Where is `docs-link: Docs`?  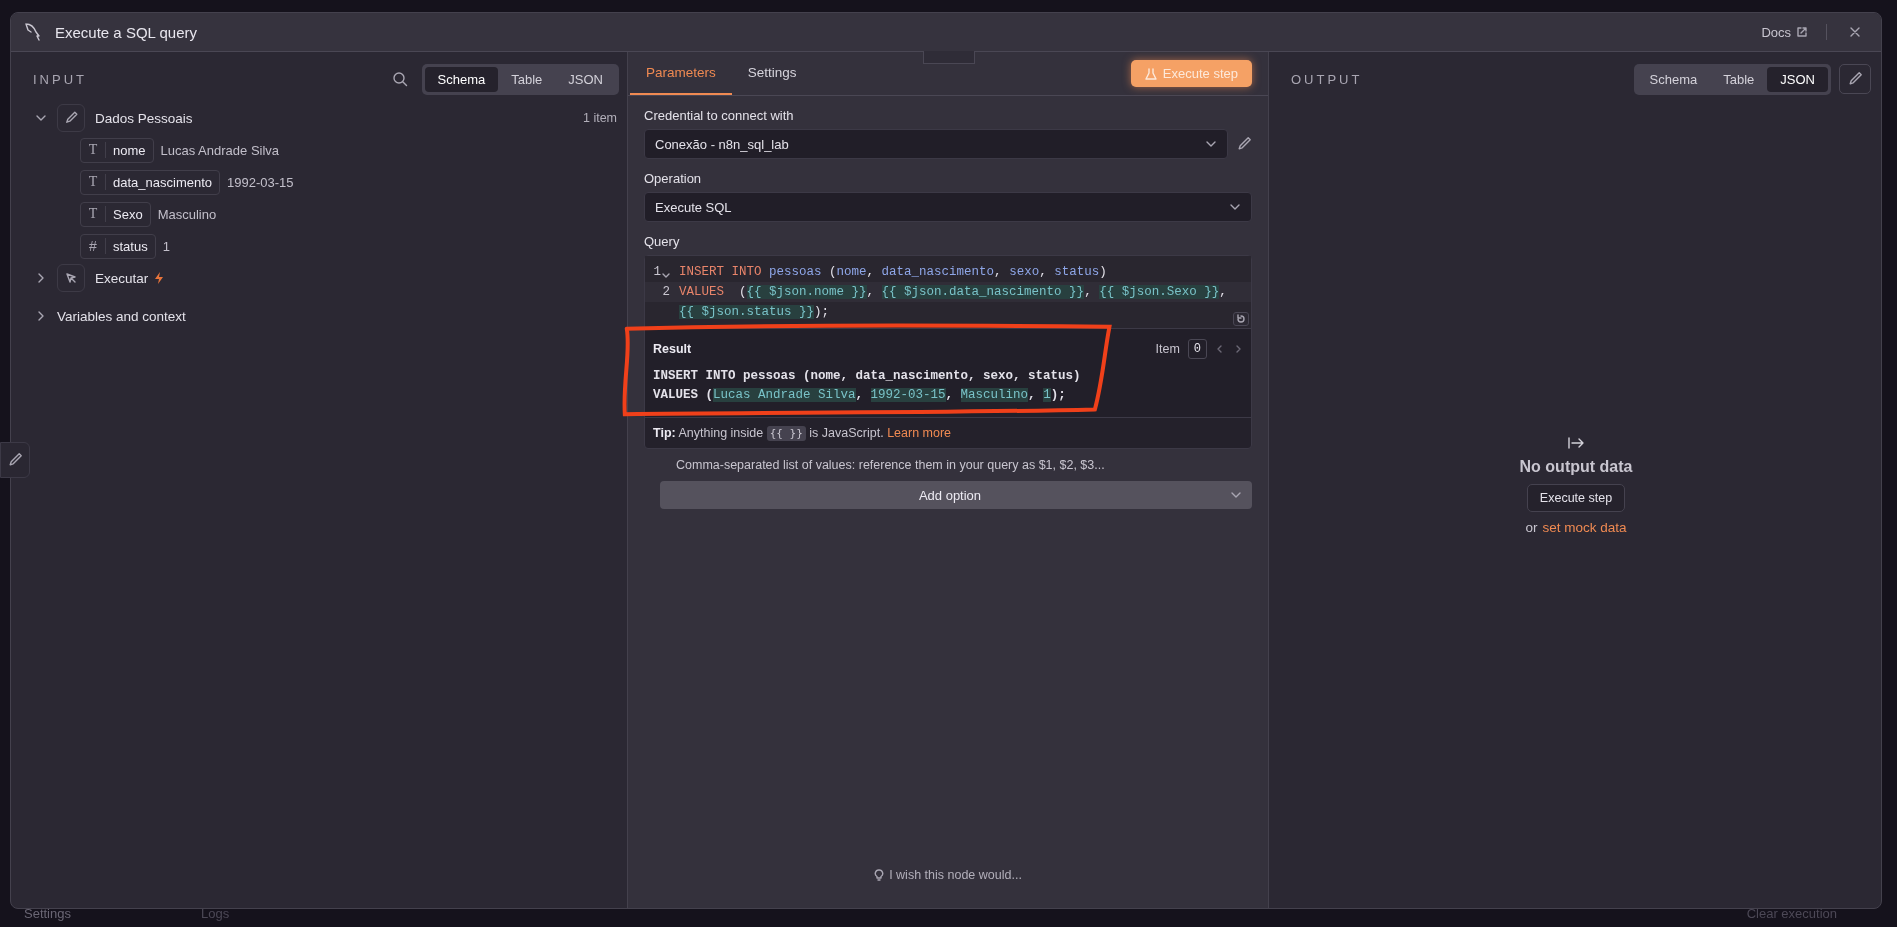
docs-link: Docs is located at coordinates (1784, 32).